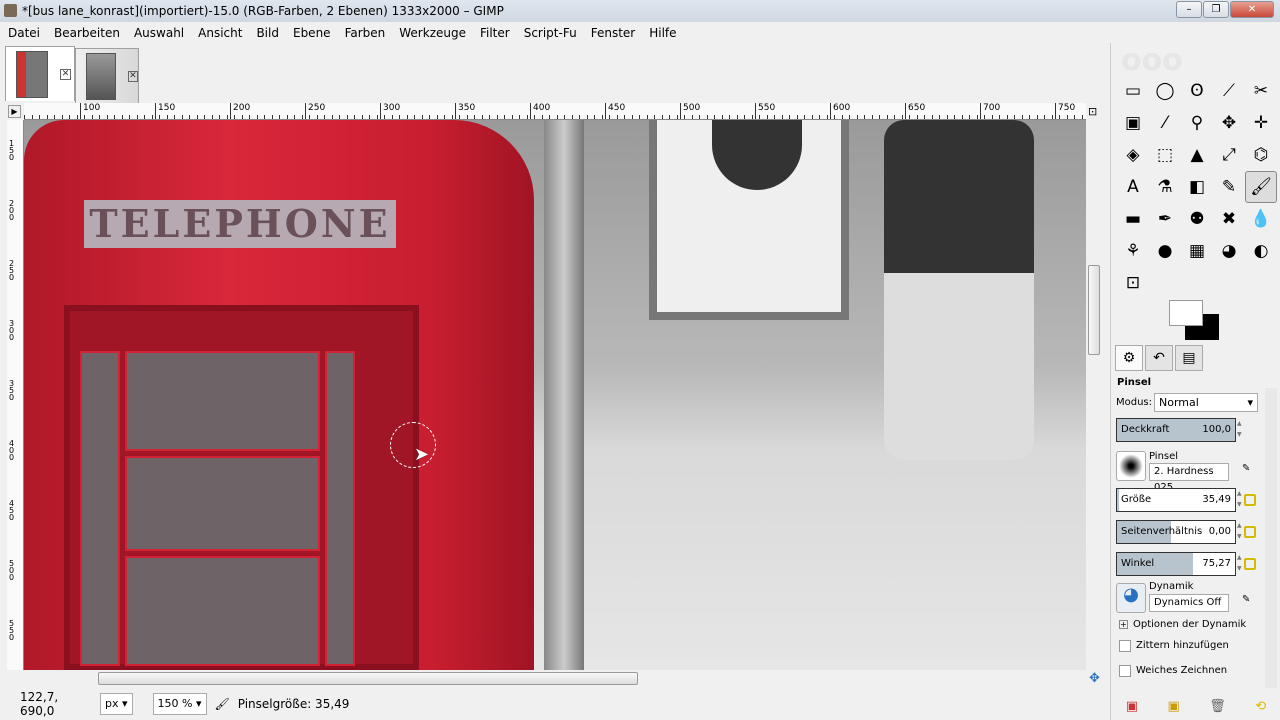  What do you see at coordinates (1133, 219) in the screenshot?
I see `tool-icon: ▬` at bounding box center [1133, 219].